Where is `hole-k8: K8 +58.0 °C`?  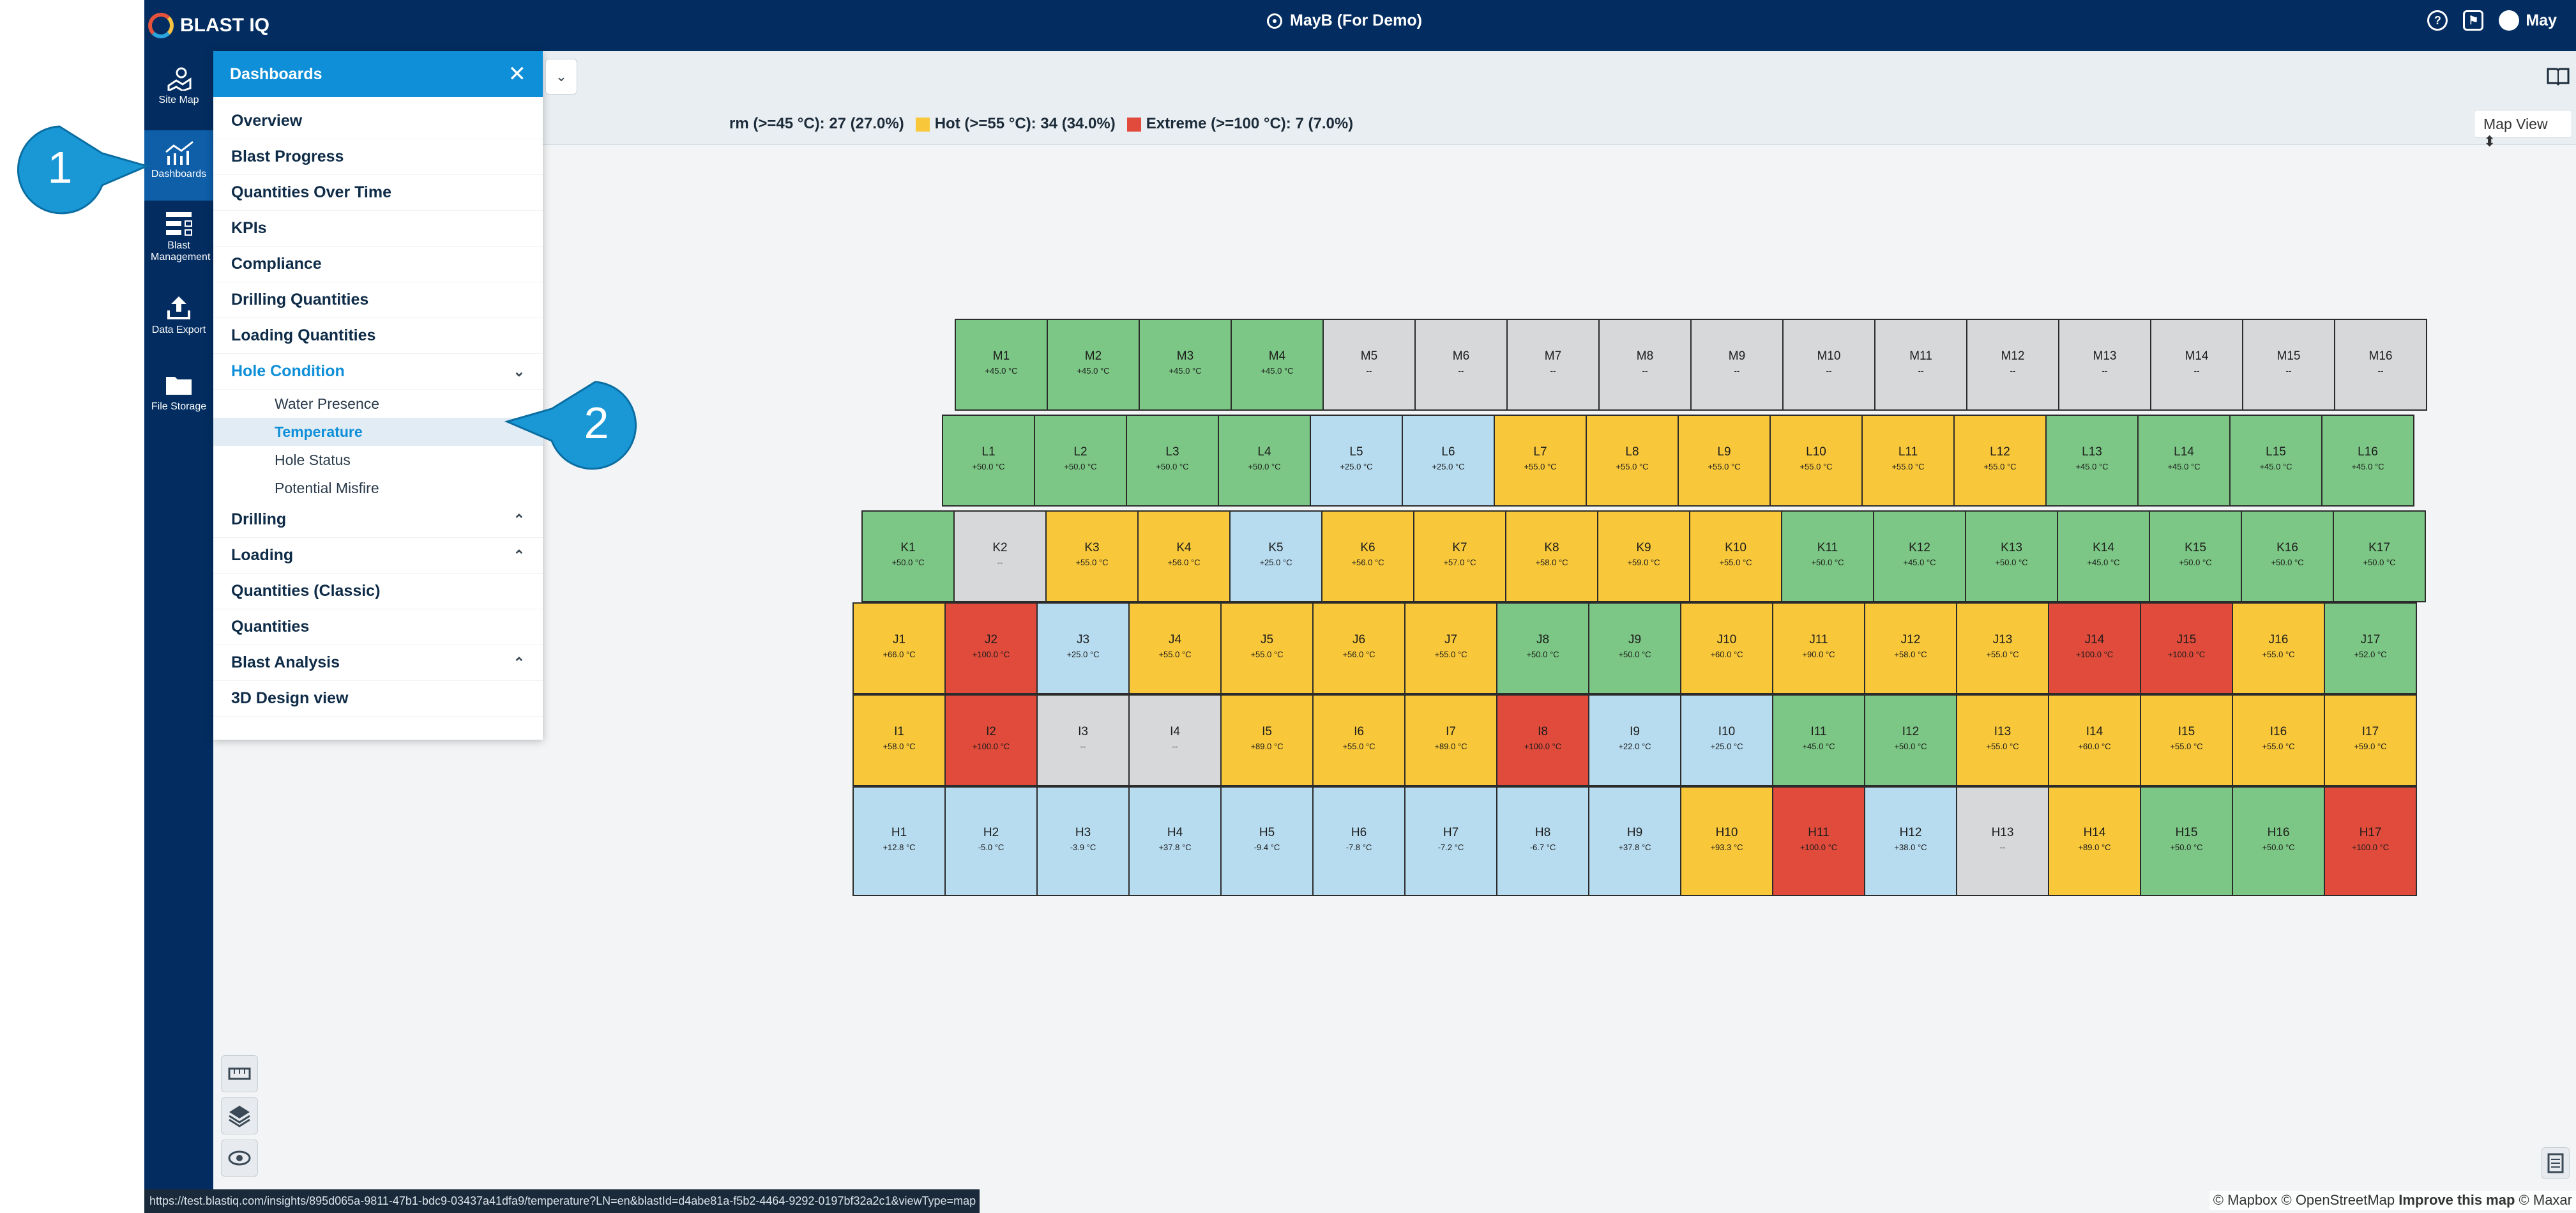
hole-k8: K8 +58.0 °C is located at coordinates (1552, 556).